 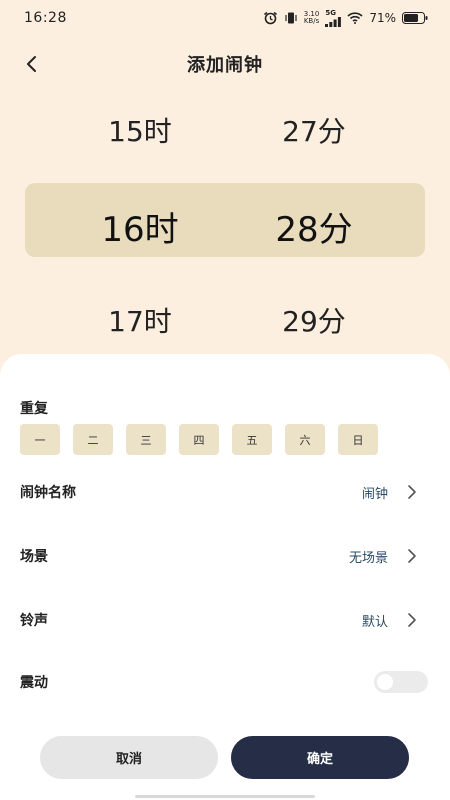 I want to click on chevron-left-icon, so click(x=31, y=64).